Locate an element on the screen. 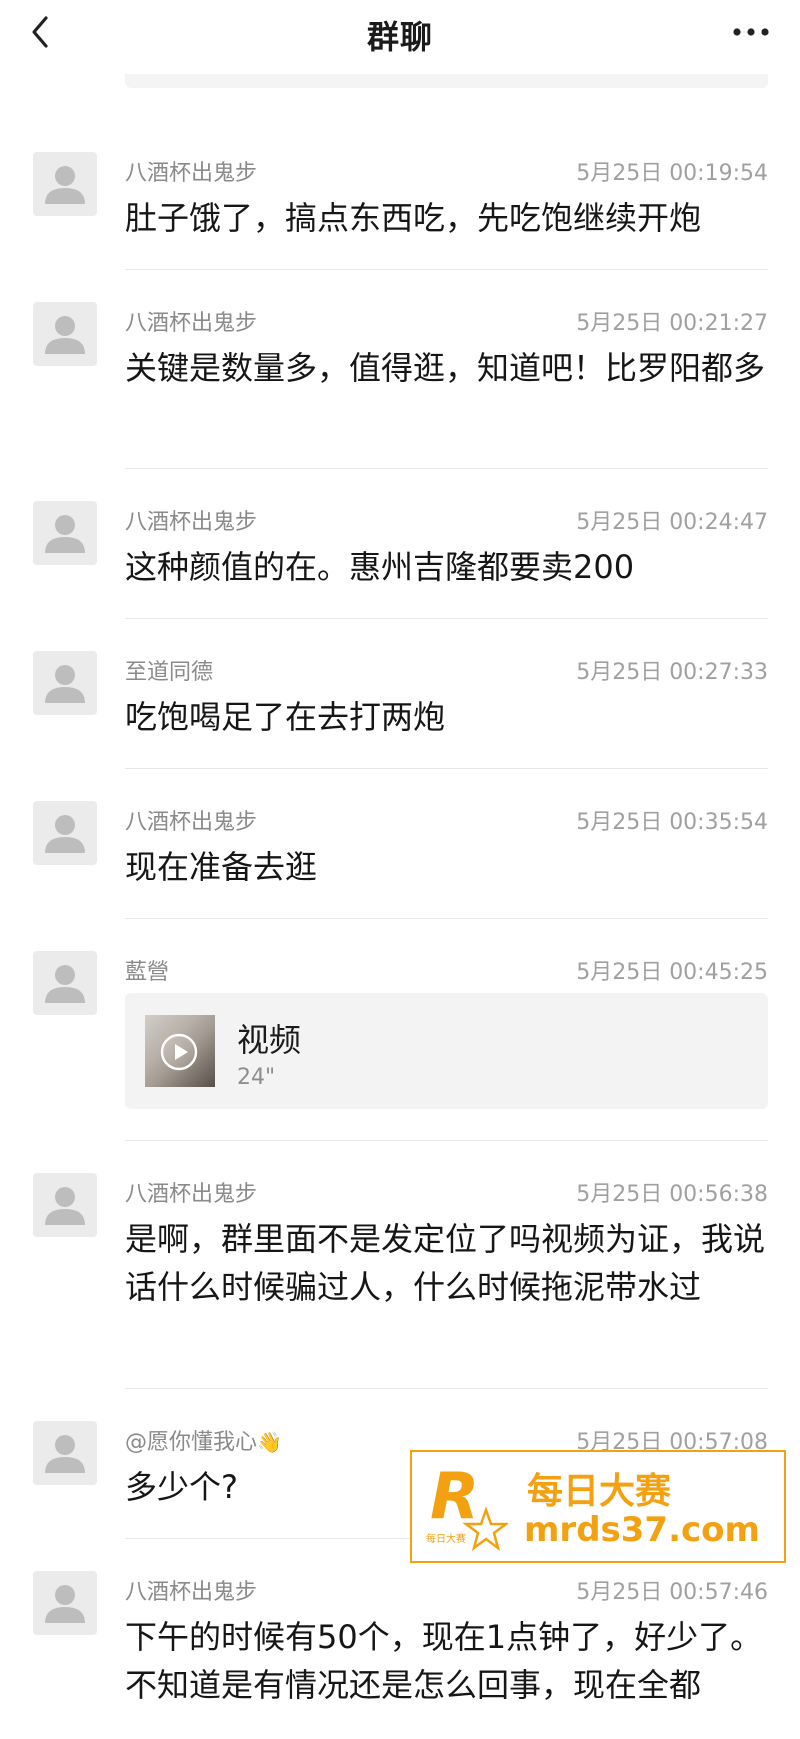 The image size is (800, 1739). message-text: 是啊，群里面不是发定位了吗视频为证，我说话什么时候骗过人，什么时候拖泥带水过 is located at coordinates (445, 1263).